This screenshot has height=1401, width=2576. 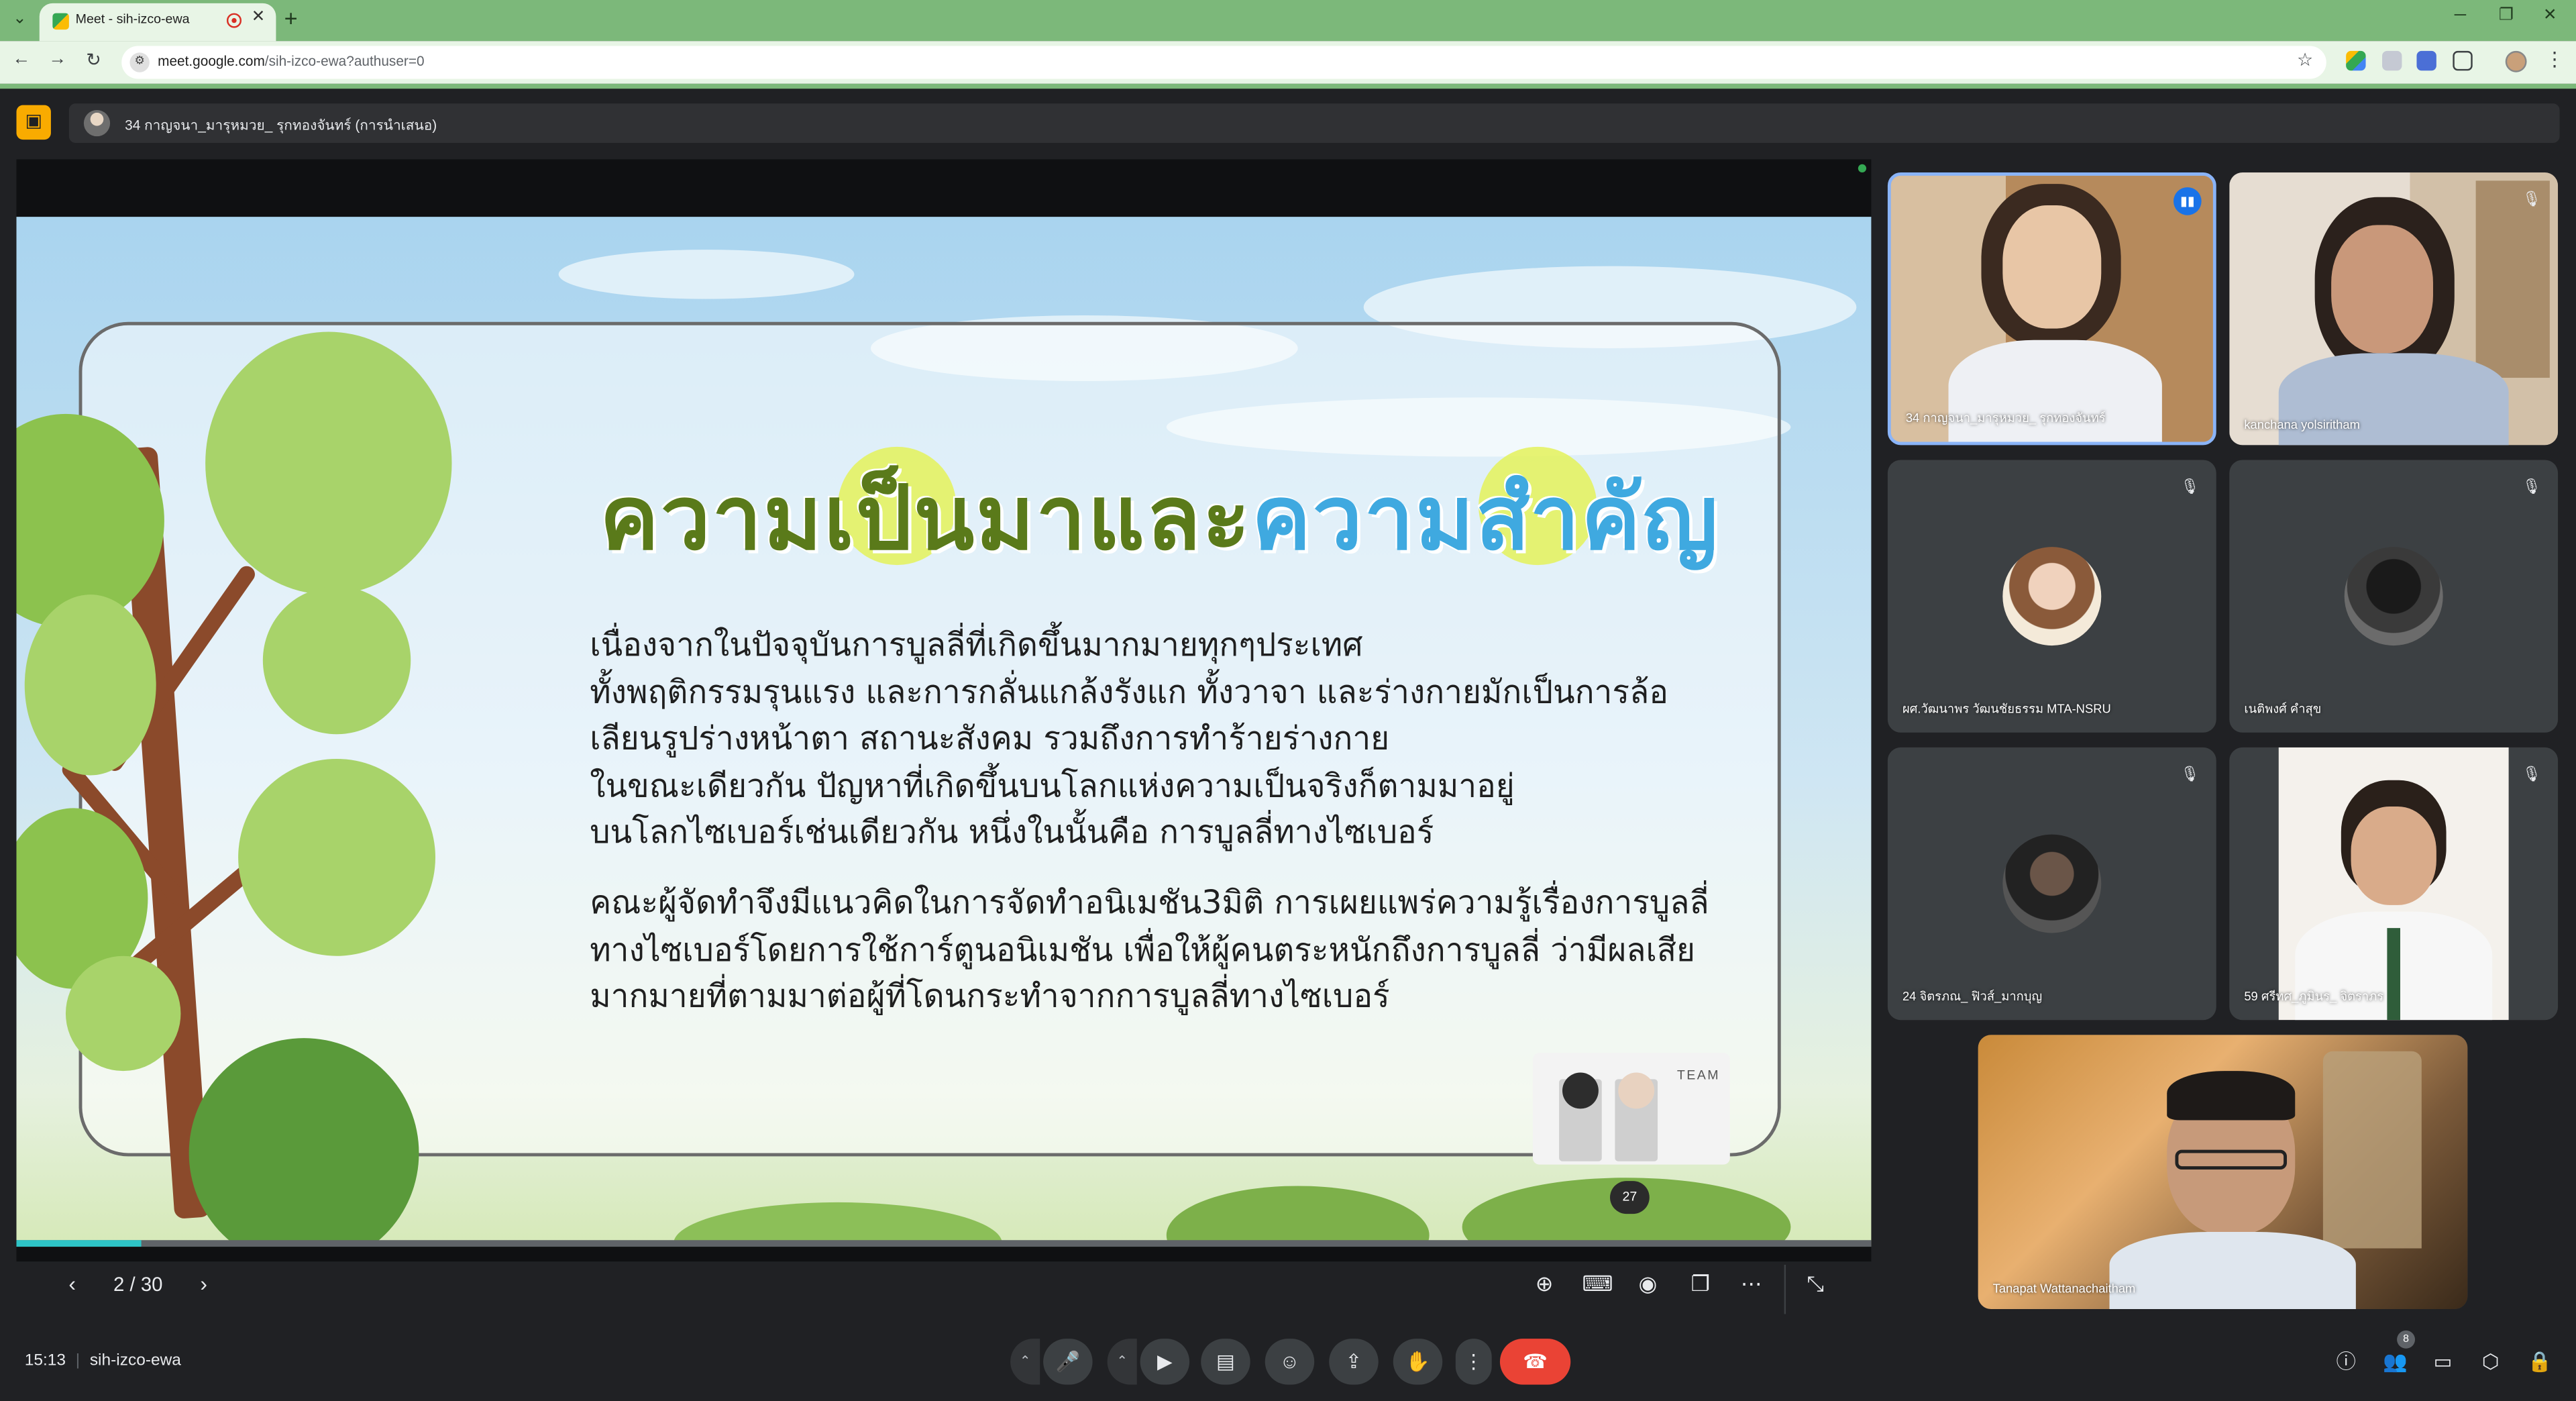 I want to click on current-time: 15:13, so click(x=45, y=1360).